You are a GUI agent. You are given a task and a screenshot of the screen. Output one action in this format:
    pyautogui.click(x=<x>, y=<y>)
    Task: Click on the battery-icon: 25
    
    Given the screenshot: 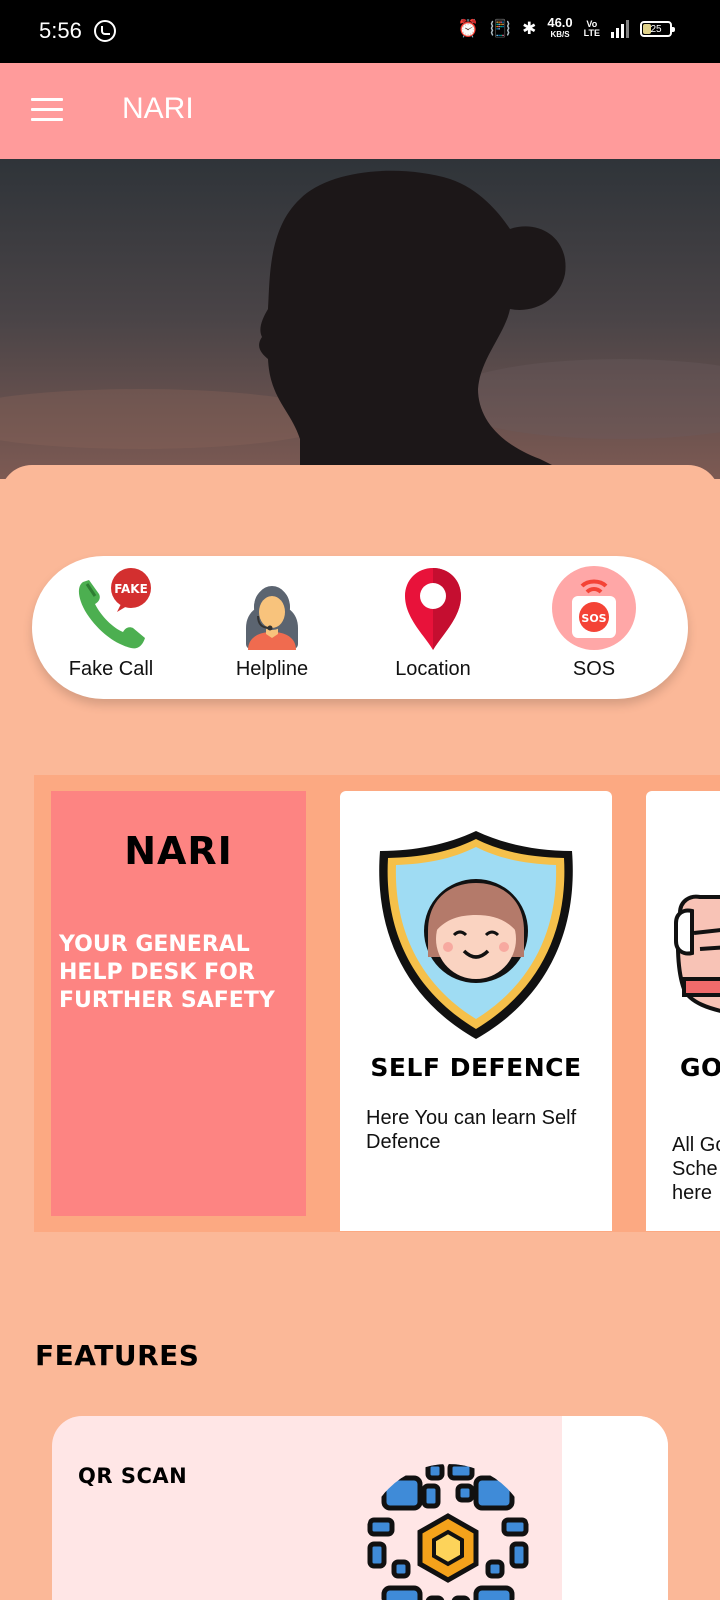 What is the action you would take?
    pyautogui.click(x=657, y=29)
    